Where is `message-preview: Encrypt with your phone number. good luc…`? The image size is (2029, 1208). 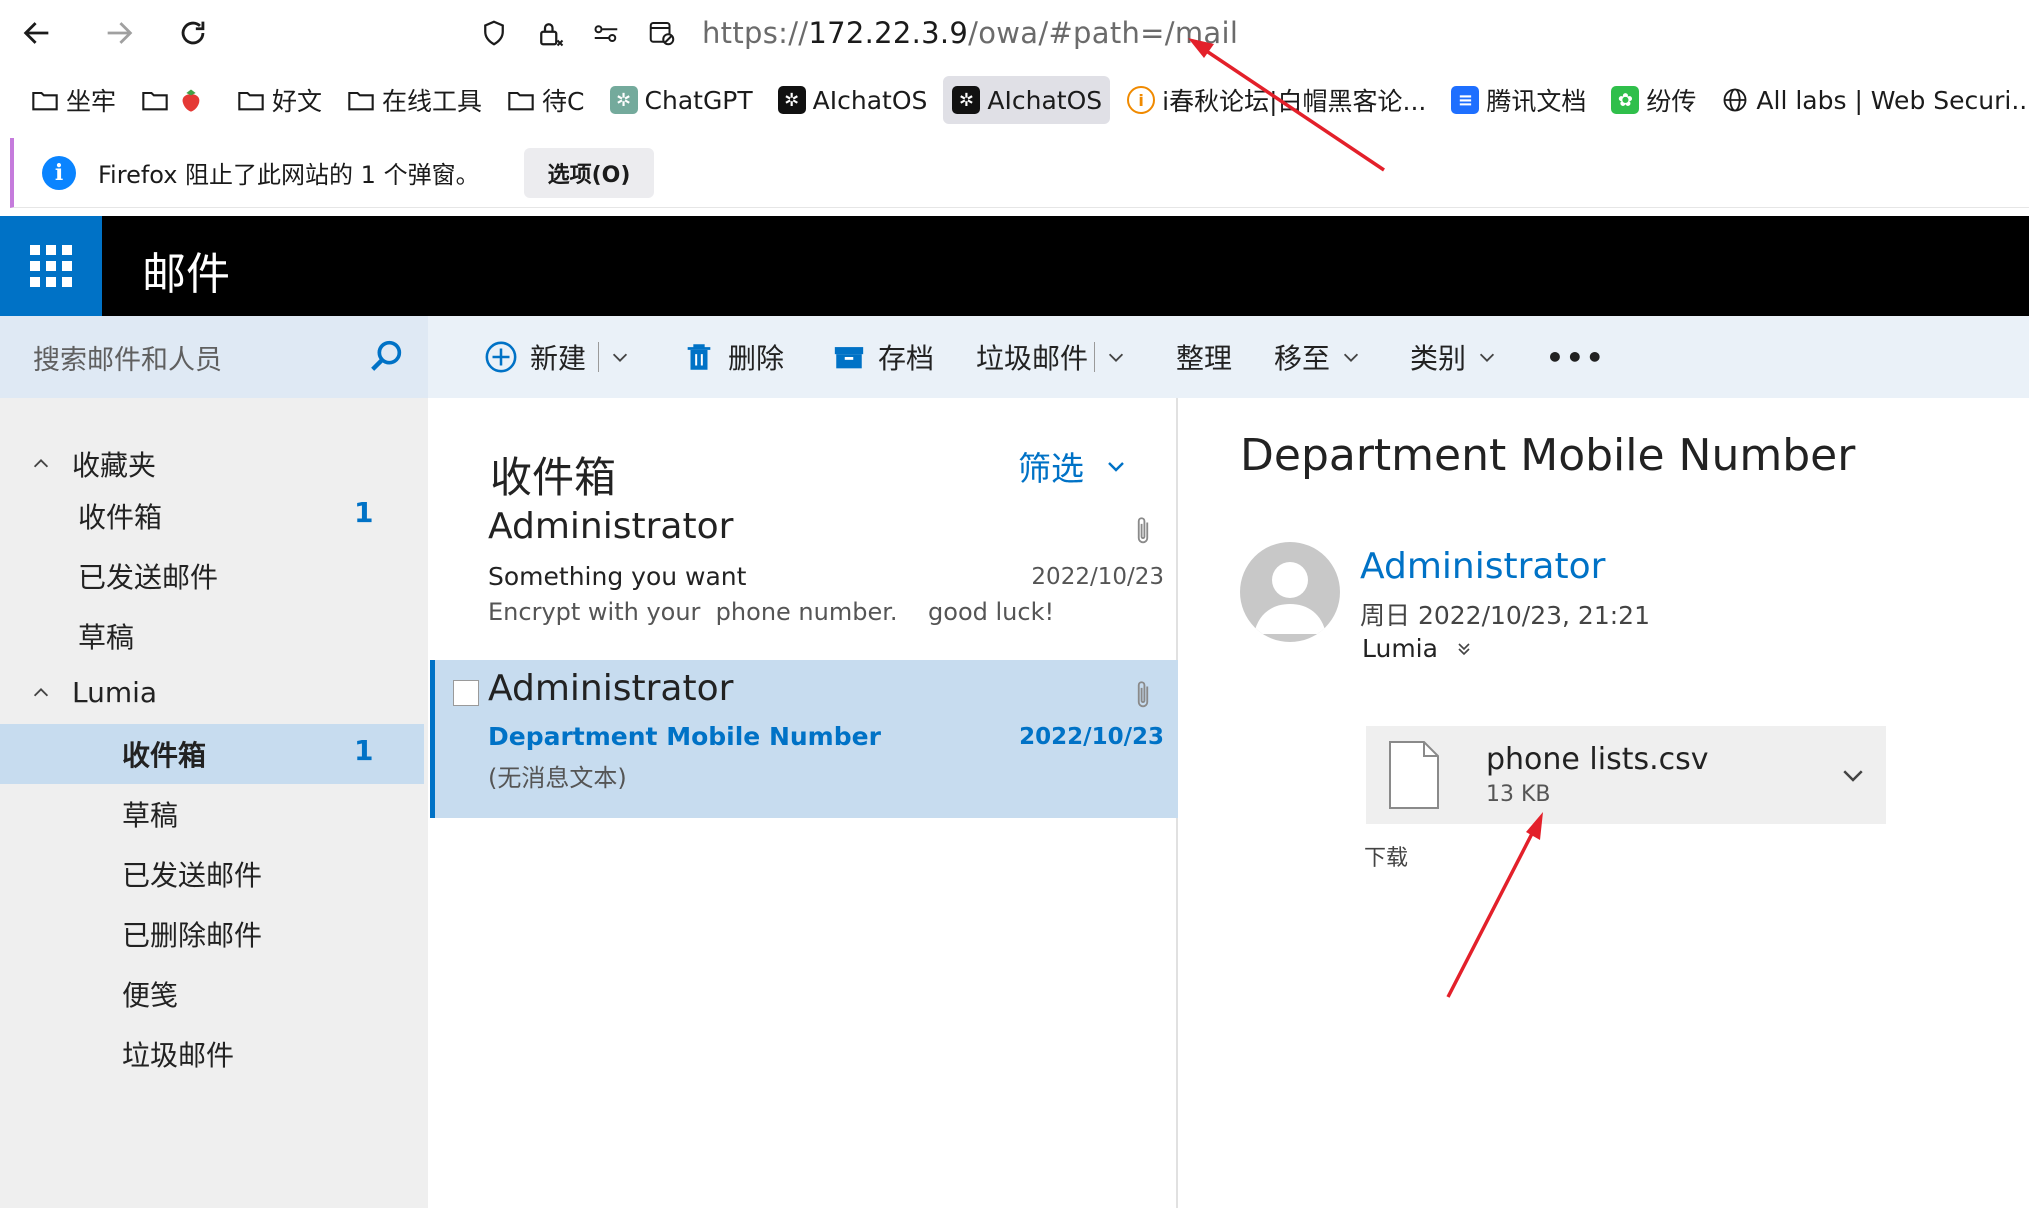
message-preview: Encrypt with your phone number. good luc… is located at coordinates (771, 612).